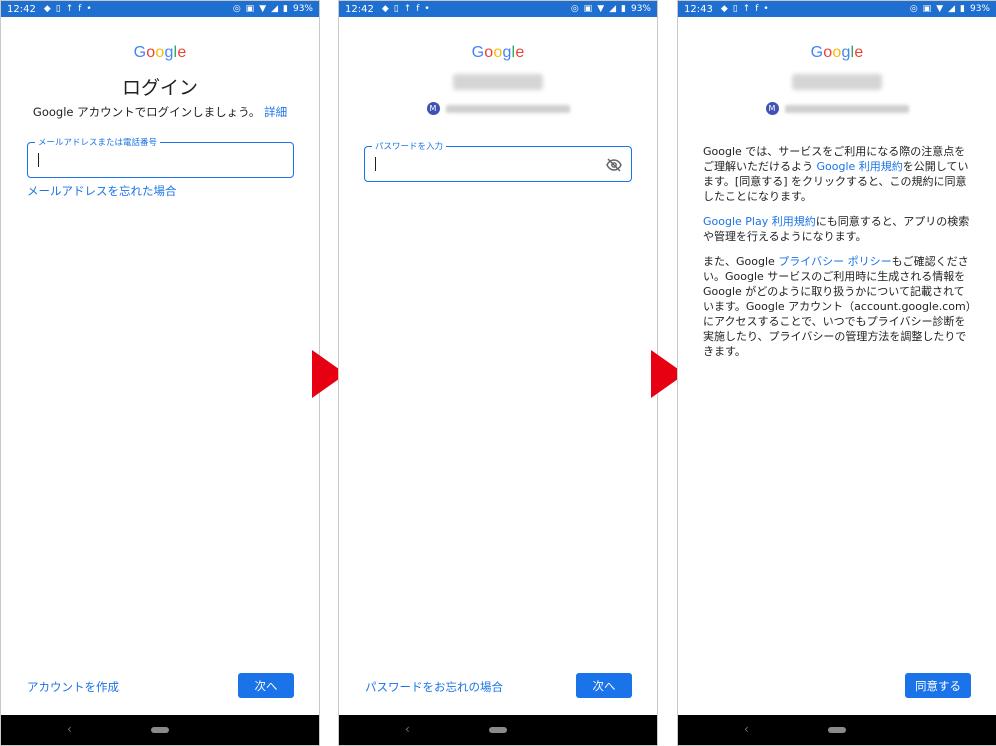  I want to click on terms-text-a: また、Google, so click(741, 261).